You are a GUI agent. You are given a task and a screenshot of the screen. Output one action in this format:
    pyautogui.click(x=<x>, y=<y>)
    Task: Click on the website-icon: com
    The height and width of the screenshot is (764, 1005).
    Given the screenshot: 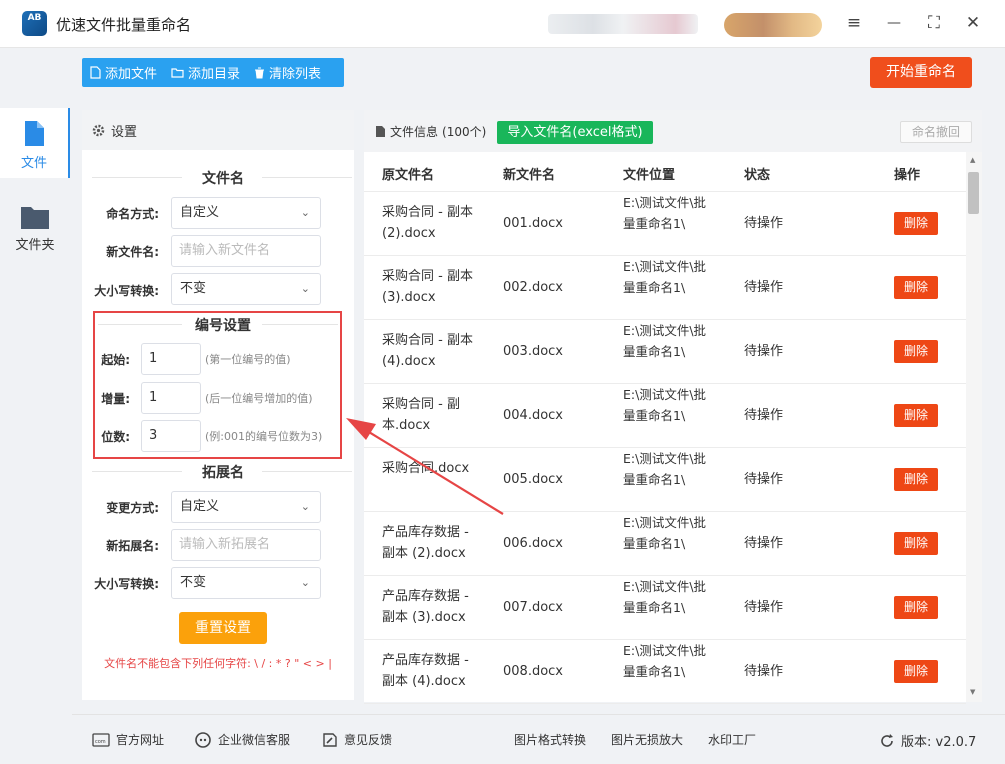 What is the action you would take?
    pyautogui.click(x=101, y=739)
    